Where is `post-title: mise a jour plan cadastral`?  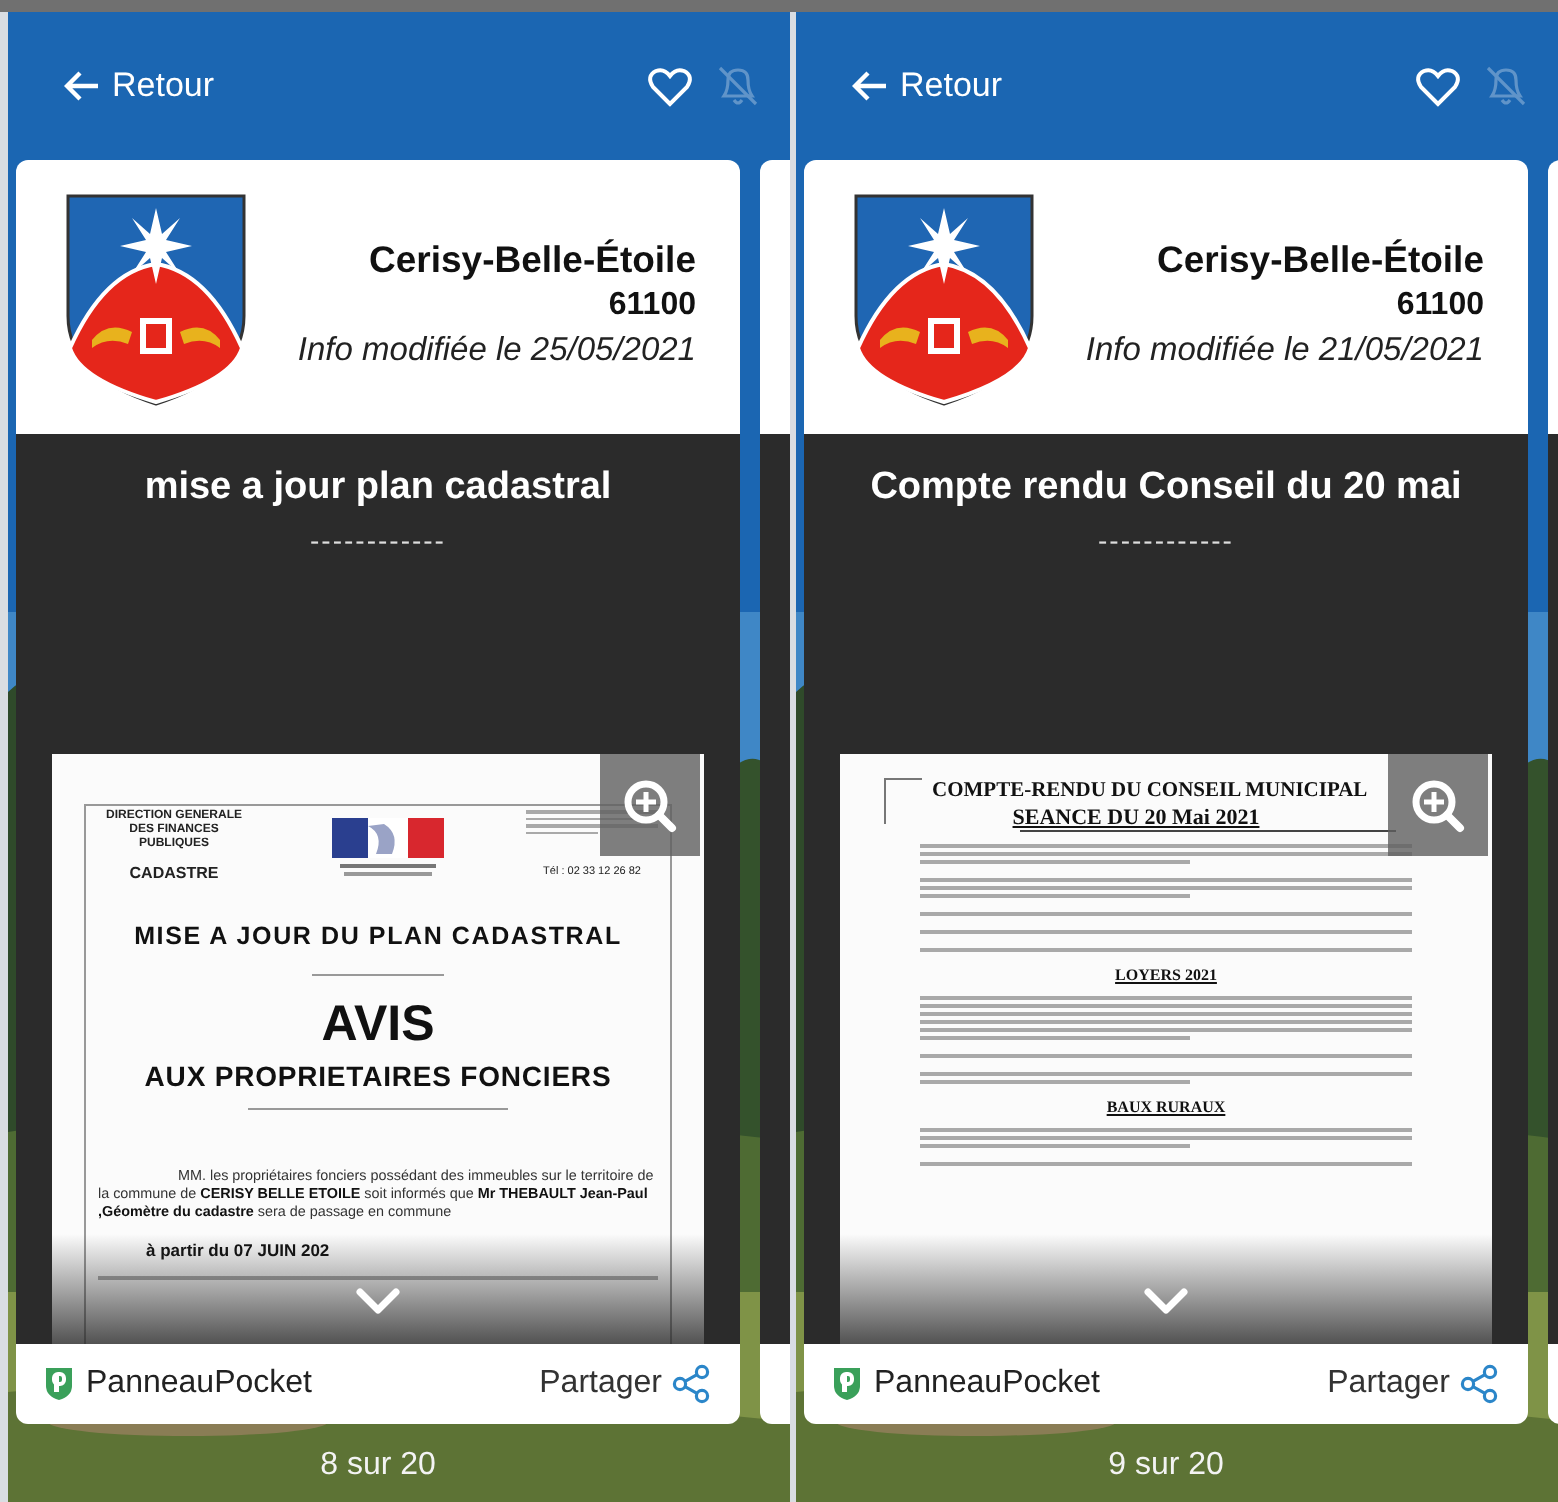 post-title: mise a jour plan cadastral is located at coordinates (378, 488).